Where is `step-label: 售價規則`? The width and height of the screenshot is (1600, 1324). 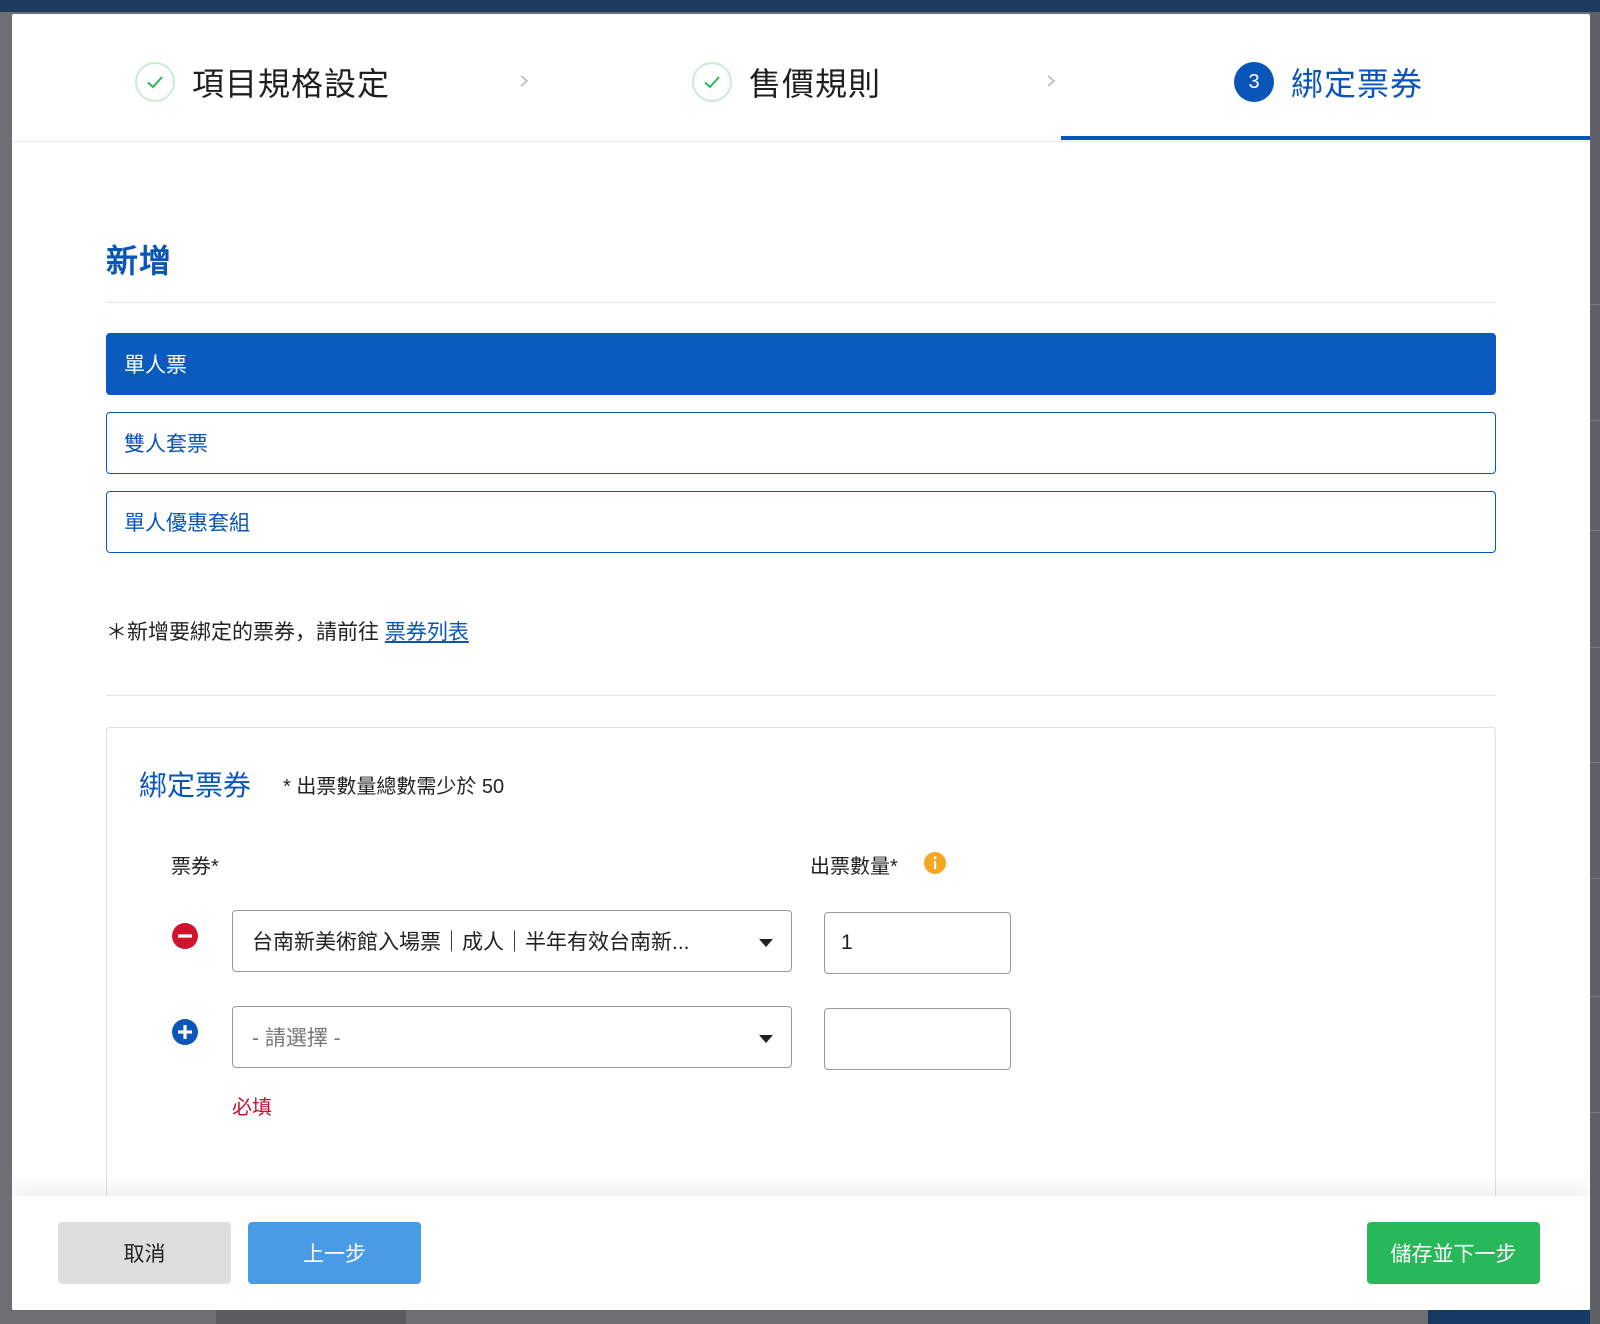
step-label: 售價規則 is located at coordinates (815, 84).